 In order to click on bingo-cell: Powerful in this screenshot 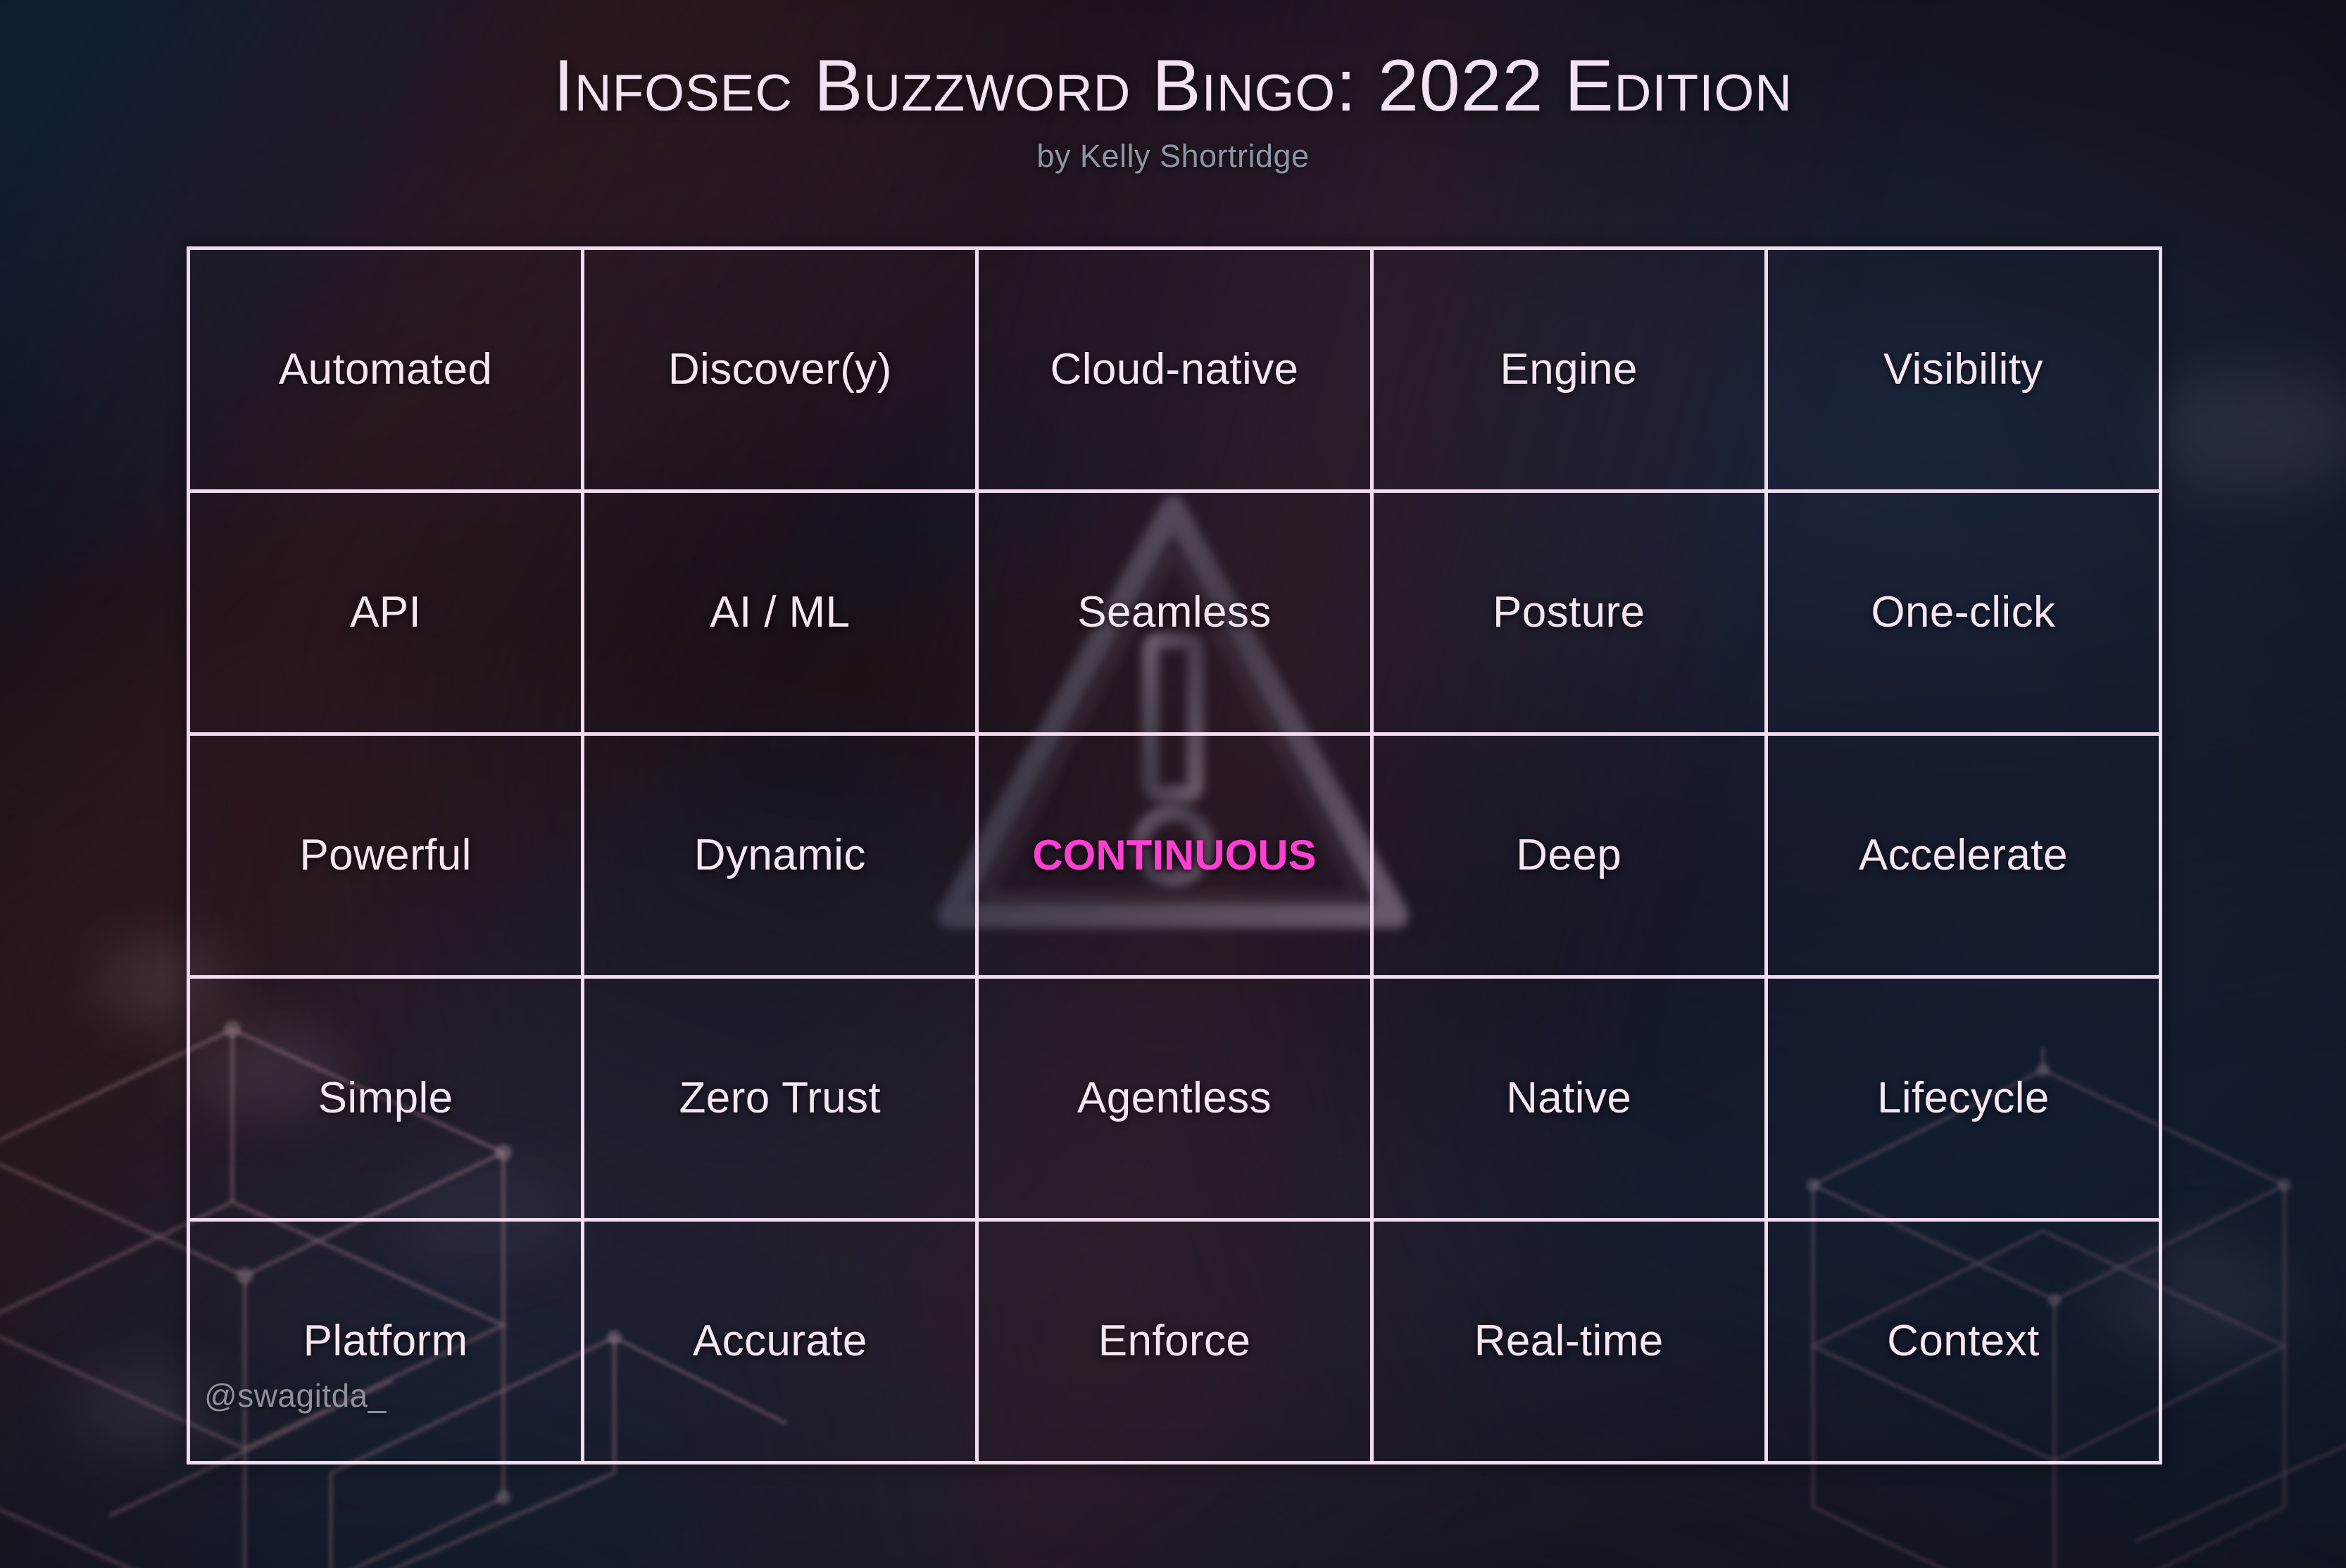, I will do `click(387, 857)`.